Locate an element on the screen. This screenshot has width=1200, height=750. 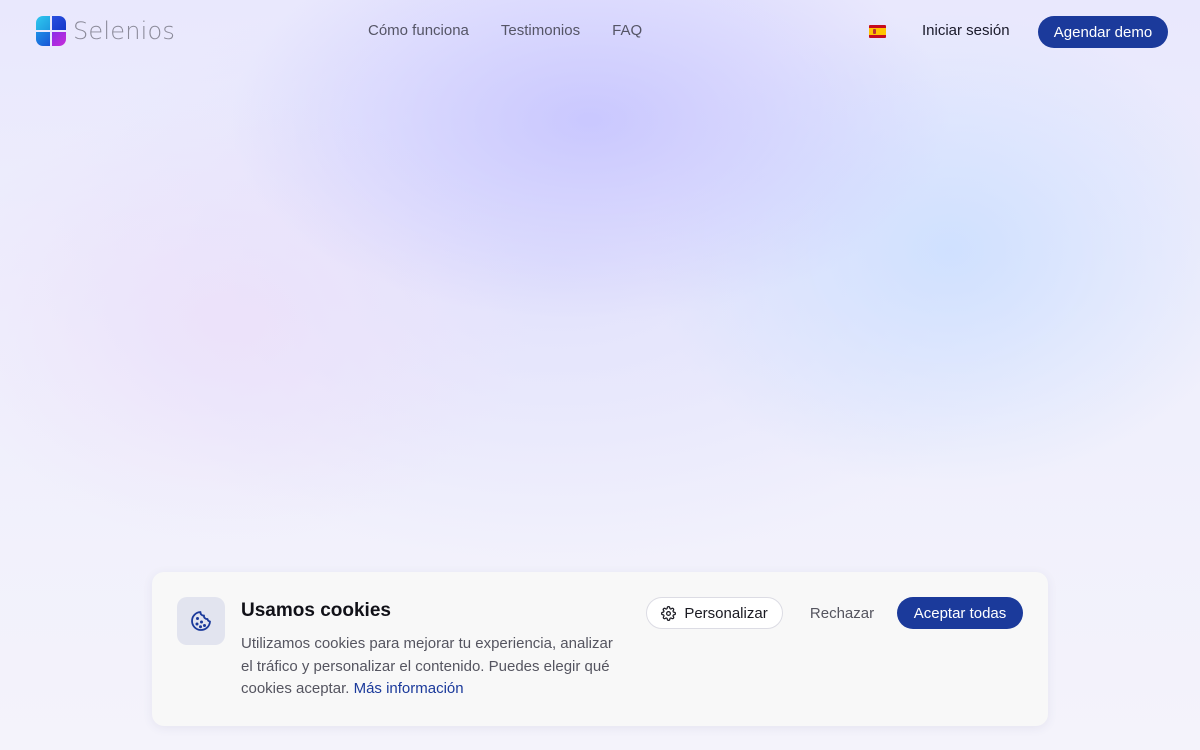
accept-all-button: Aceptar todas is located at coordinates (960, 613).